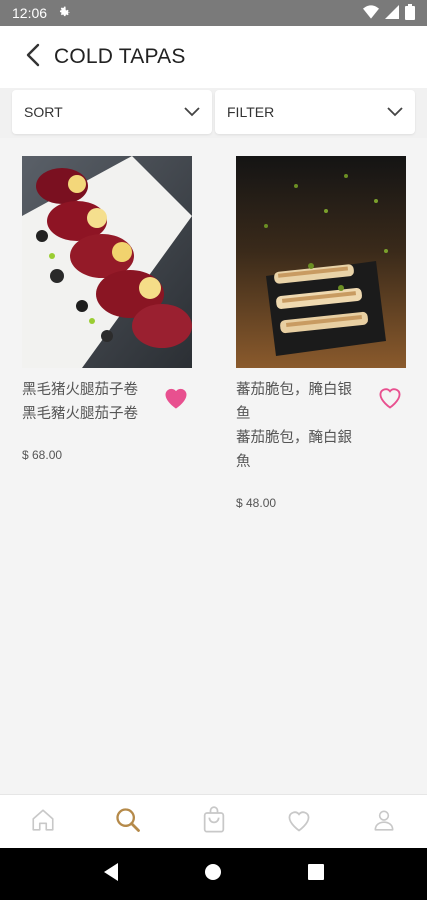 The width and height of the screenshot is (427, 900). What do you see at coordinates (213, 113) in the screenshot?
I see `sort-filter-bar: SORT FILTER` at bounding box center [213, 113].